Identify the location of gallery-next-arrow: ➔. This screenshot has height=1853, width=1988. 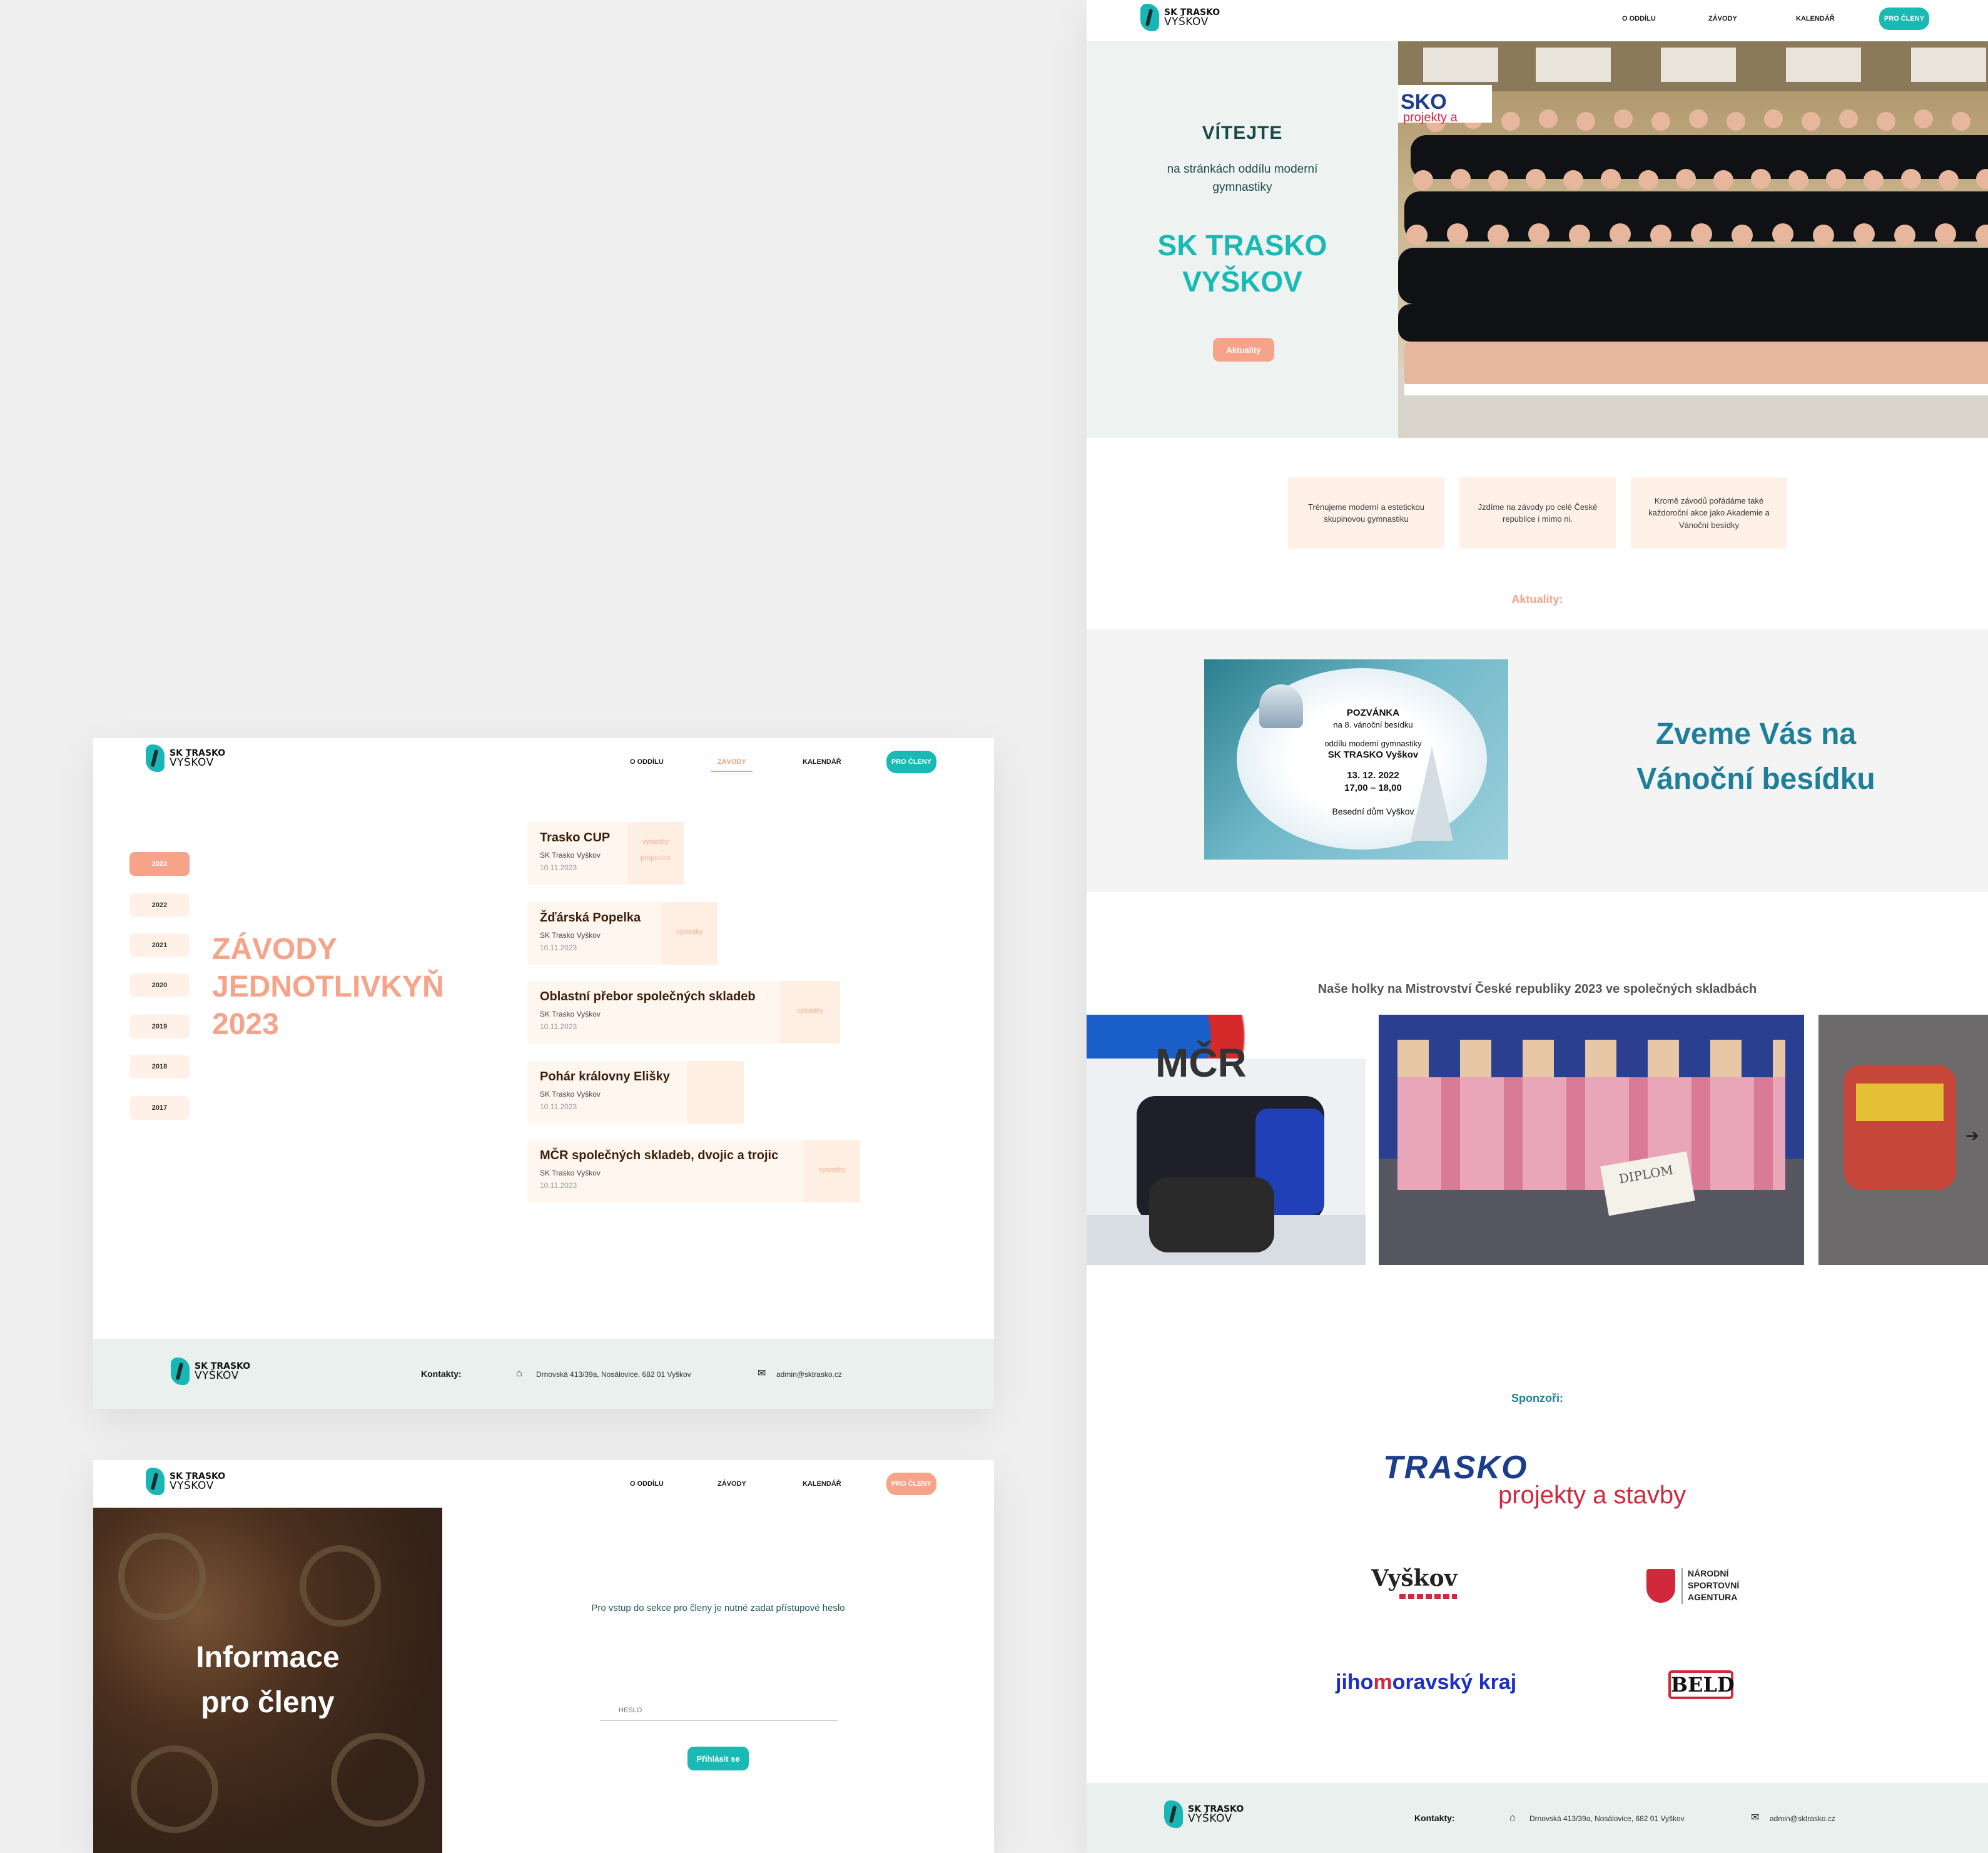
(1973, 1135).